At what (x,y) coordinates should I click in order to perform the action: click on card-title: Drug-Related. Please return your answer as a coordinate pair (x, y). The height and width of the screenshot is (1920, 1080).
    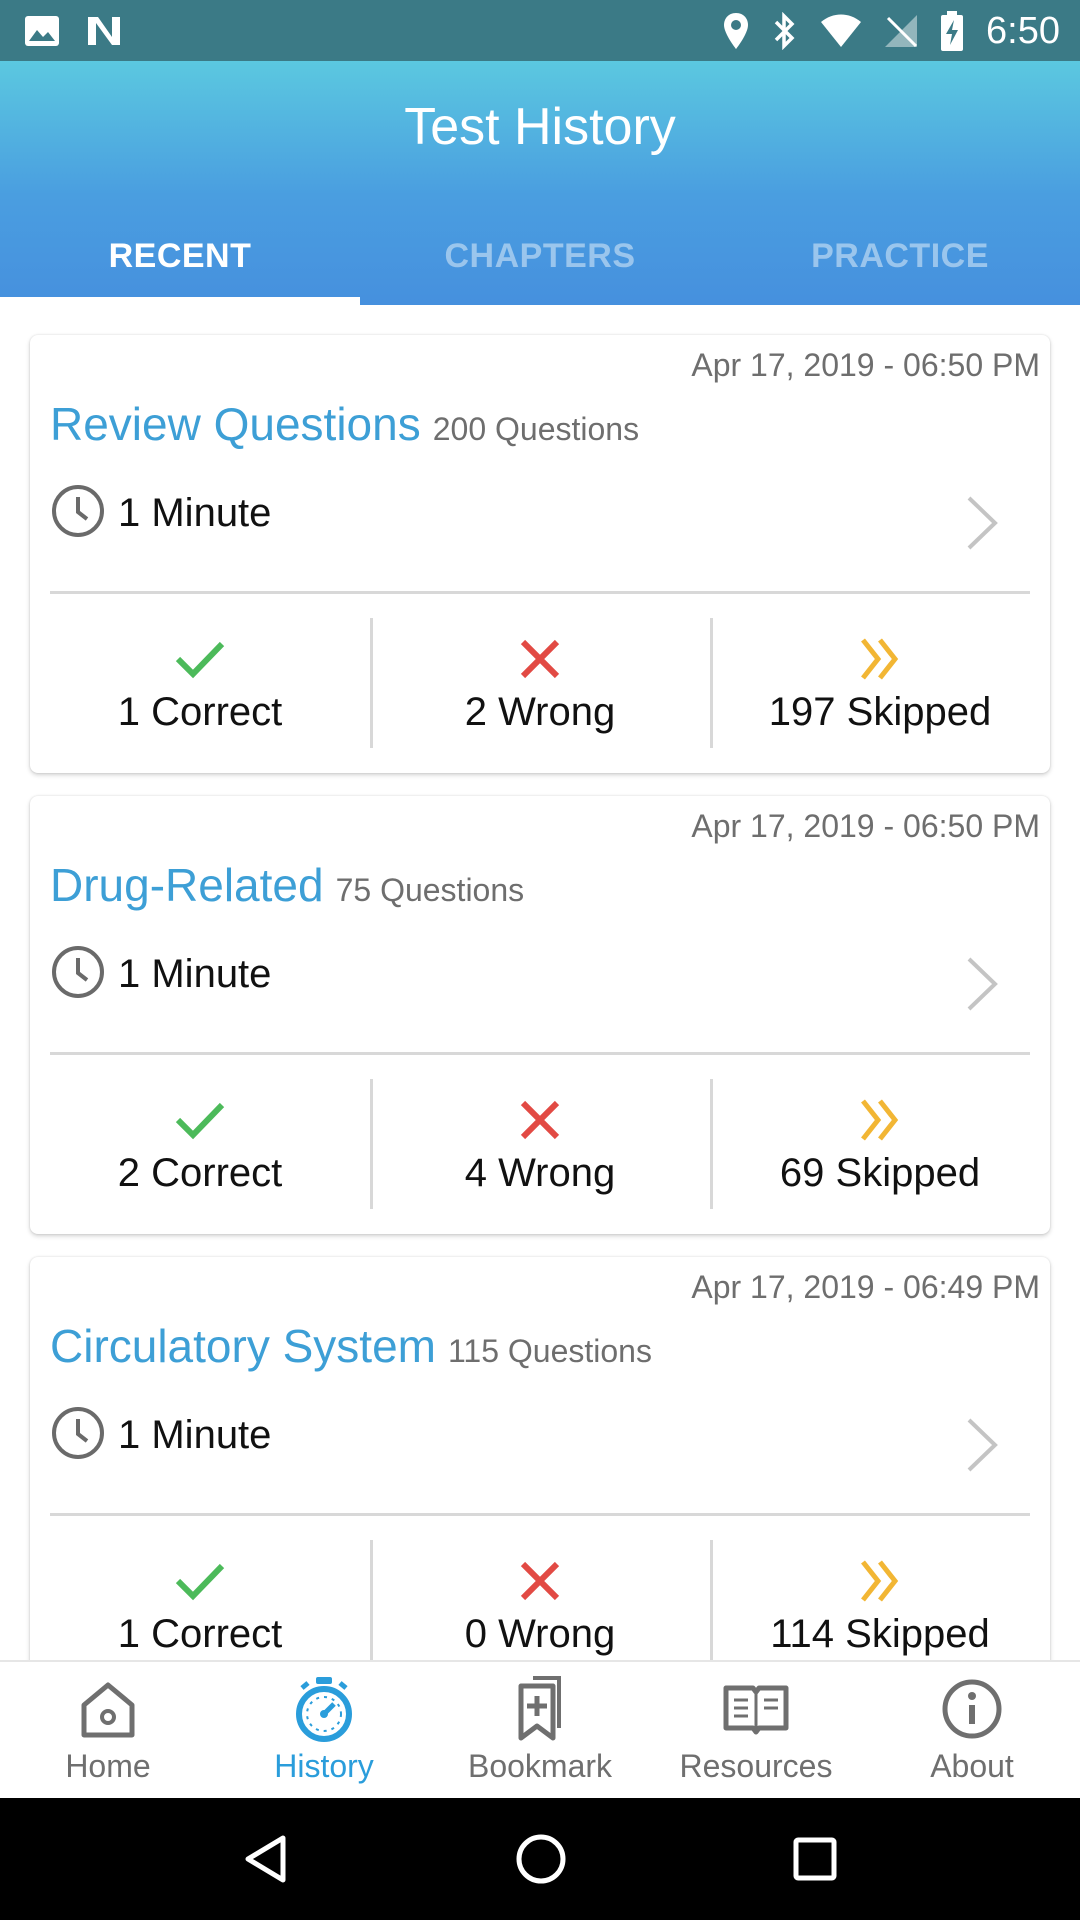
    Looking at the image, I should click on (187, 885).